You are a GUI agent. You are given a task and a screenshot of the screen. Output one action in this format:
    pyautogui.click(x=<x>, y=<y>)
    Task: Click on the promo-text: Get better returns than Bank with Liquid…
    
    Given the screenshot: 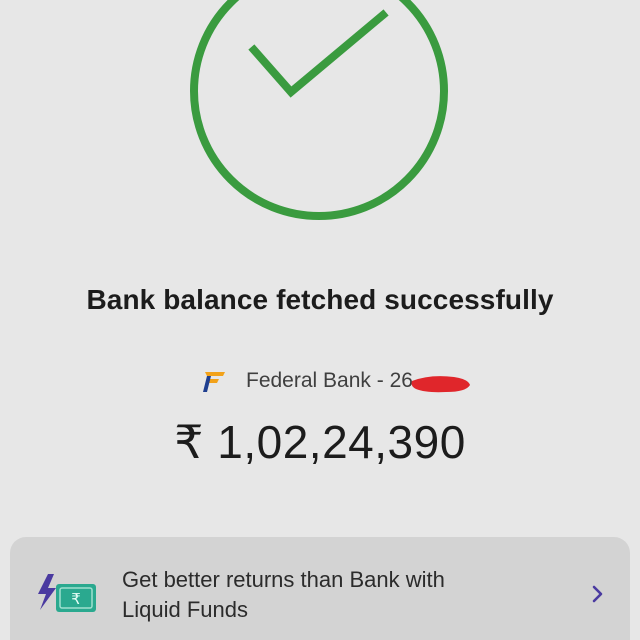 What is the action you would take?
    pyautogui.click(x=337, y=595)
    